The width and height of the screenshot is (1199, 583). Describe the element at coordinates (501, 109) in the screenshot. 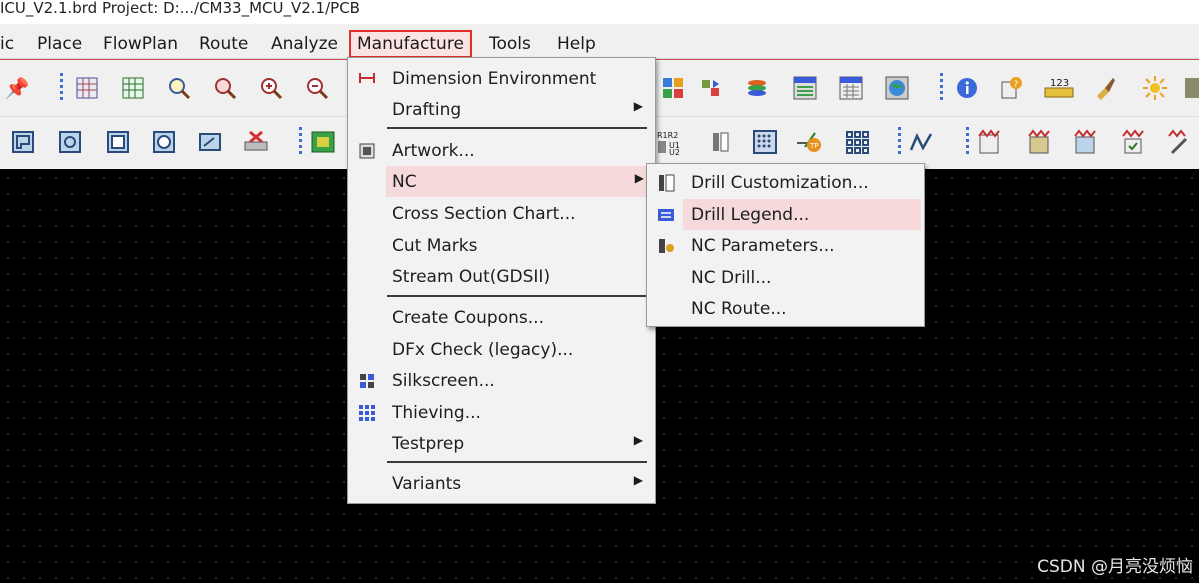

I see `menu-item-drafting: Drafting ▶` at that location.